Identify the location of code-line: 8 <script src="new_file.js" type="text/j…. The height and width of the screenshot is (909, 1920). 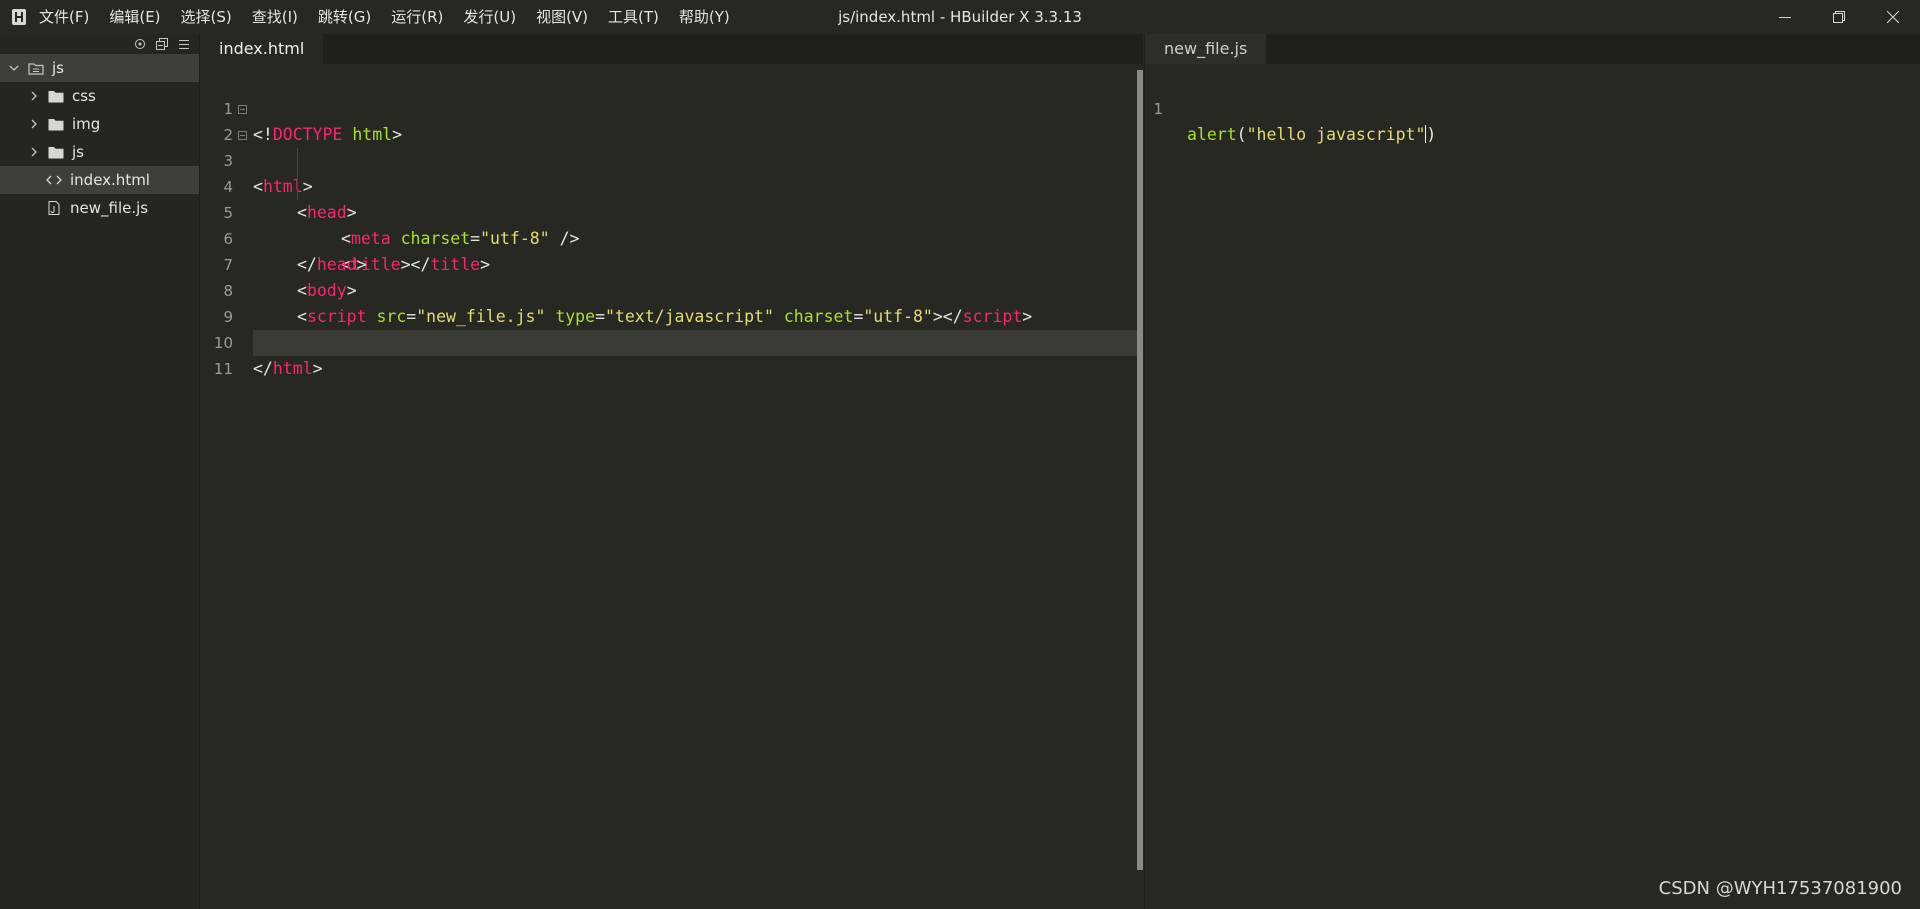
(671, 289).